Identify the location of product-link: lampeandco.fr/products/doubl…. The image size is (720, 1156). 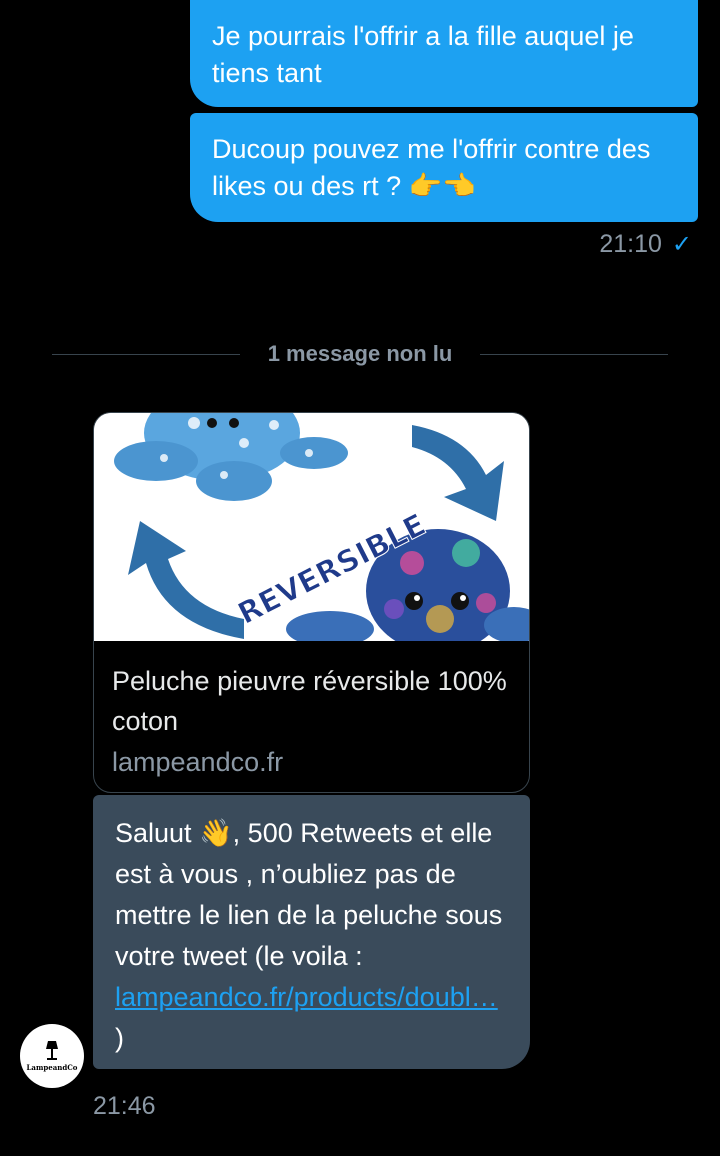
(306, 997).